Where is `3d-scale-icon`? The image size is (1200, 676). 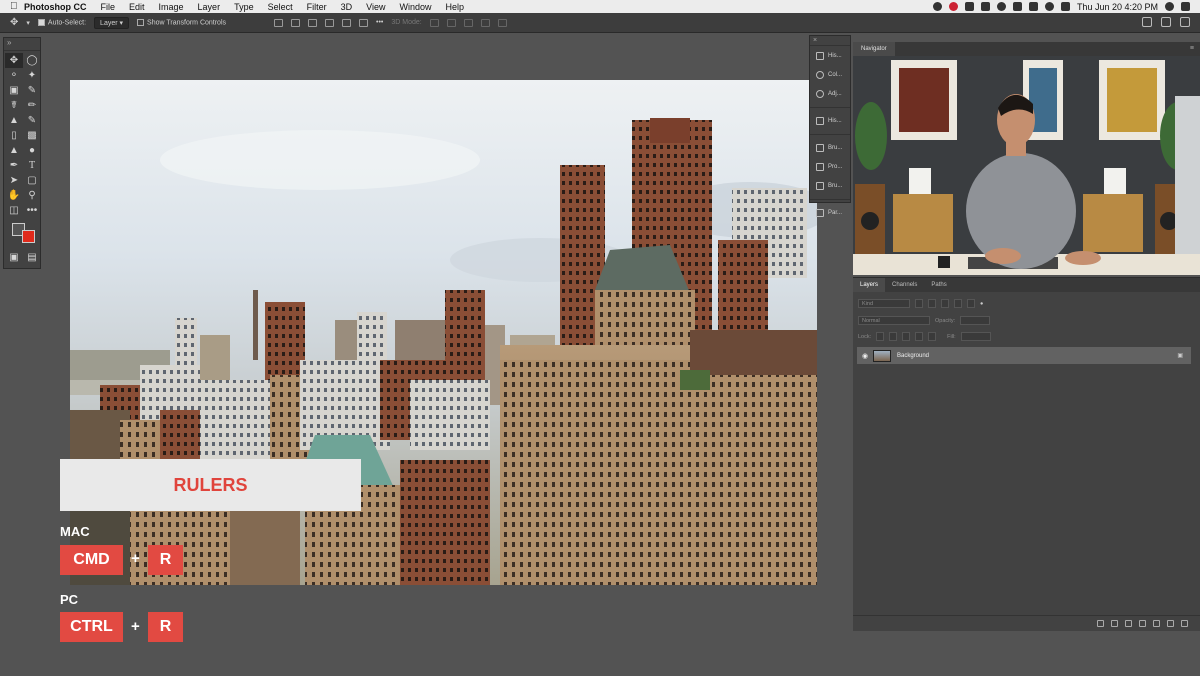
3d-scale-icon is located at coordinates (502, 22).